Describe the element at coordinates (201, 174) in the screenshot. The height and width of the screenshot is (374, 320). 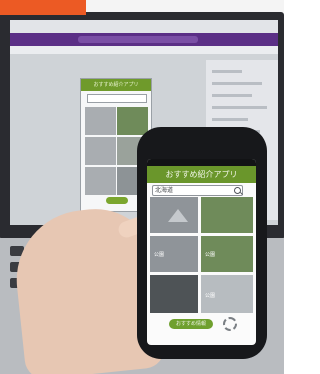
I see `app-title: おすすめ紹介アプリ` at that location.